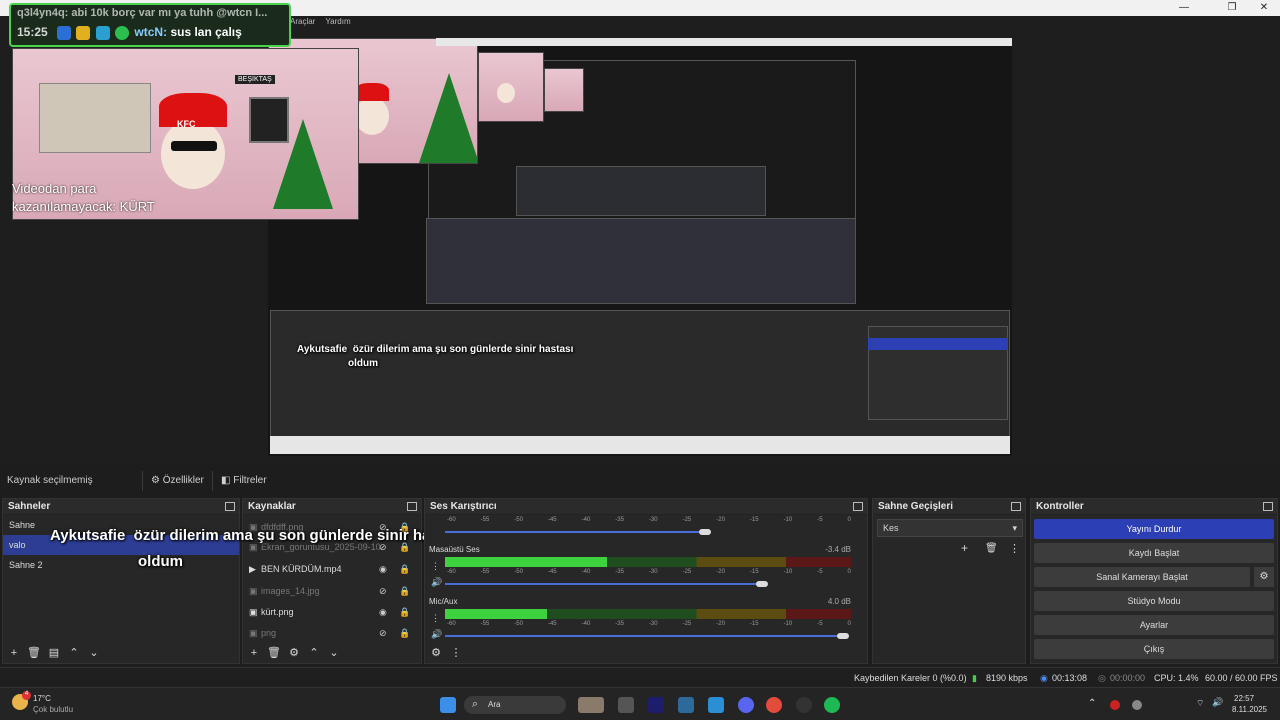 Image resolution: width=1280 pixels, height=720 pixels. What do you see at coordinates (329, 612) in the screenshot?
I see `source-item: ▣ kürt.png ◉ 🔒` at bounding box center [329, 612].